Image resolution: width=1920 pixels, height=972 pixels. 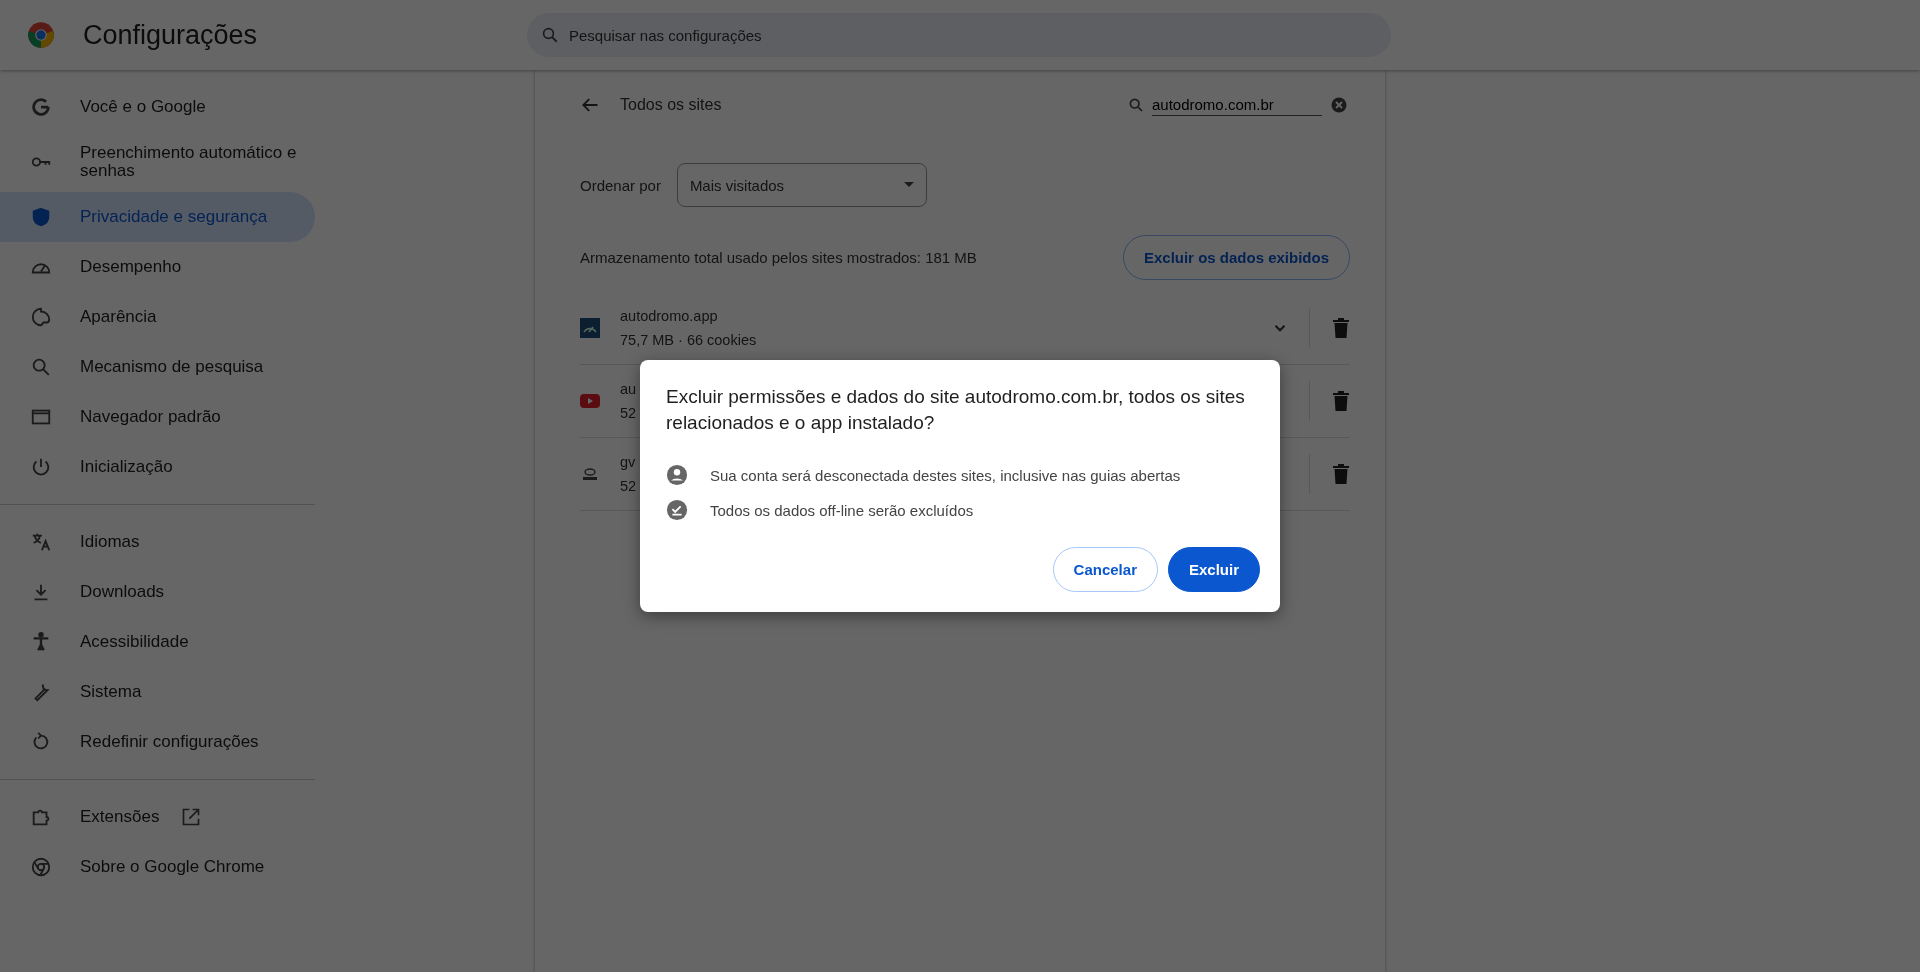 I want to click on offline-check-icon, so click(x=677, y=510).